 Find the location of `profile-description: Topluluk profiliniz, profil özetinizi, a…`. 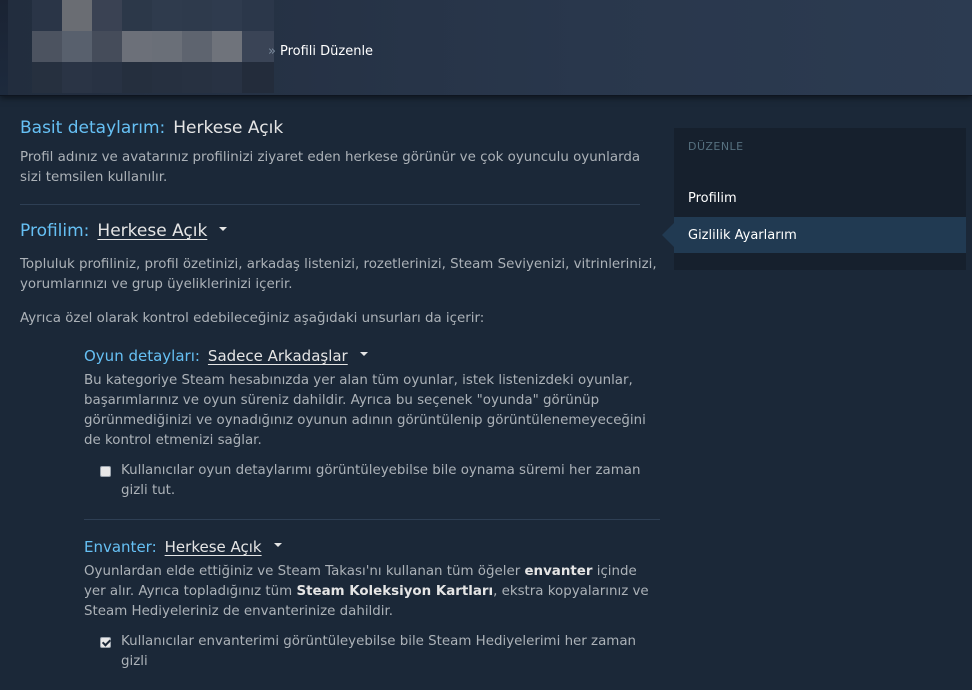

profile-description: Topluluk profiliniz, profil özetinizi, a… is located at coordinates (338, 274).